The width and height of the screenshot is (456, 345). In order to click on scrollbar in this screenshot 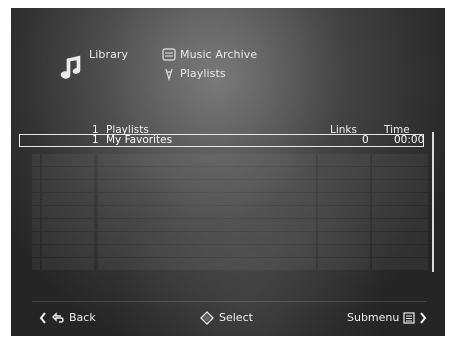, I will do `click(433, 202)`.